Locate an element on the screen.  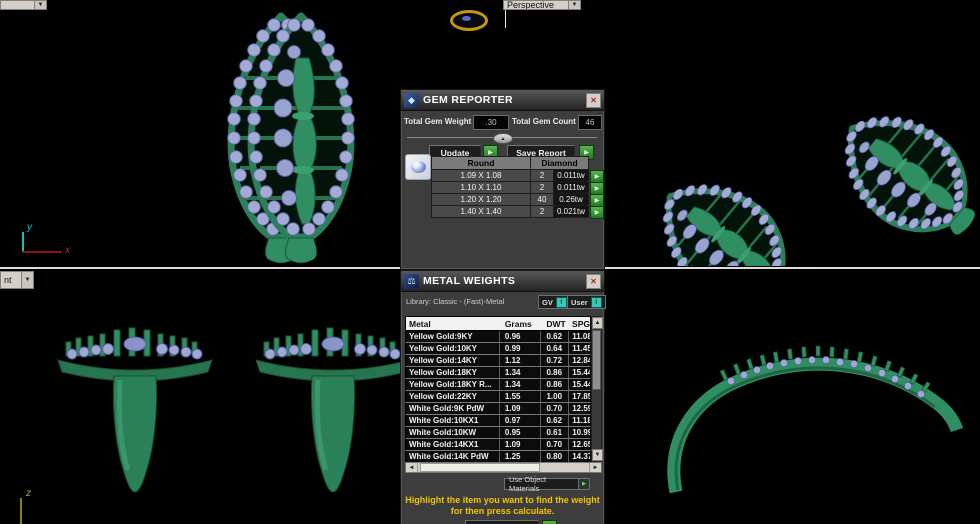
dwt-cell: 1.00 is located at coordinates (555, 396).